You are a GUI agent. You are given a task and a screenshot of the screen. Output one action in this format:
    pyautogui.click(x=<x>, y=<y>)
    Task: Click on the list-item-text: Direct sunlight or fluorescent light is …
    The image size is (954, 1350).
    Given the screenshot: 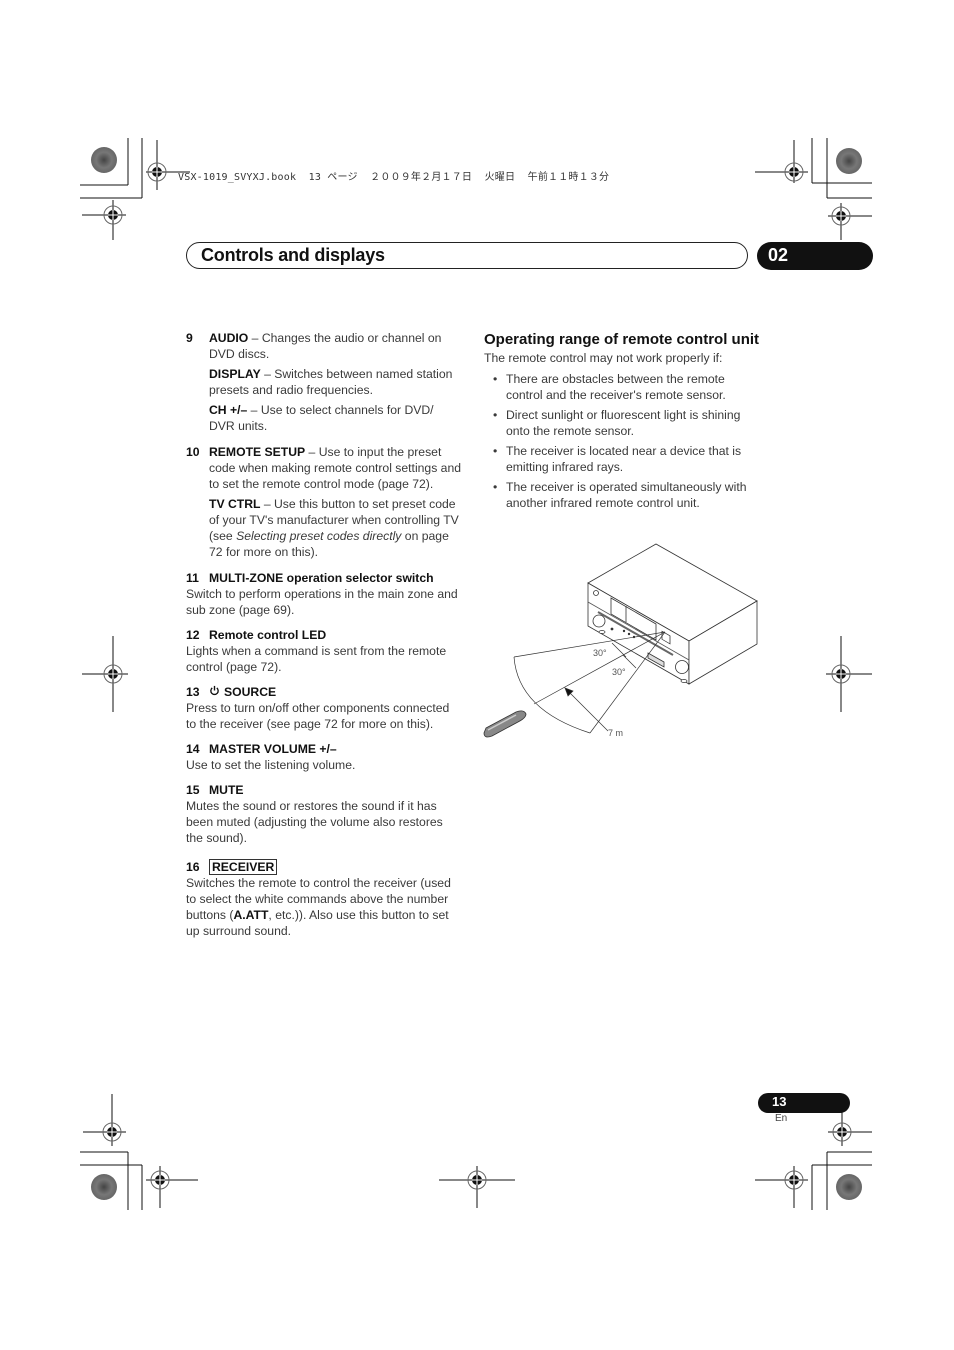 What is the action you would take?
    pyautogui.click(x=623, y=423)
    